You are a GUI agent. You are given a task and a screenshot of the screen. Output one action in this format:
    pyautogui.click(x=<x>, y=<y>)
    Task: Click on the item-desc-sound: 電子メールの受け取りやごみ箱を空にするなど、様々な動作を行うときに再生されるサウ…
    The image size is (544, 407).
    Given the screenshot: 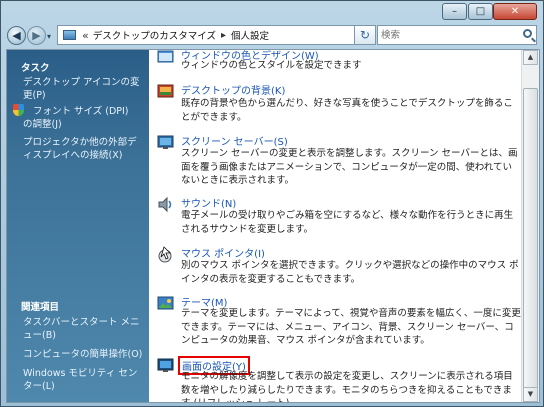 What is the action you would take?
    pyautogui.click(x=347, y=222)
    